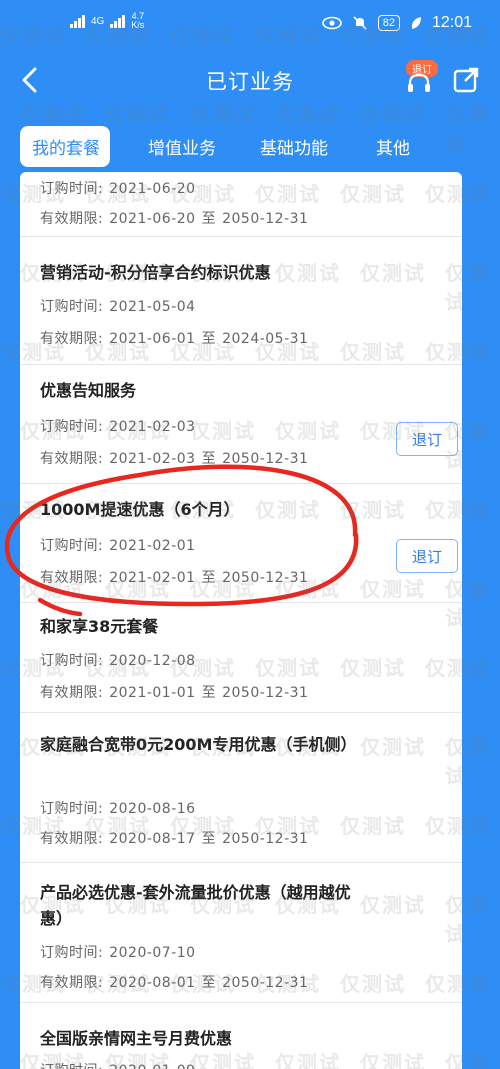  I want to click on order-time-value: 2020-07-10, so click(152, 953).